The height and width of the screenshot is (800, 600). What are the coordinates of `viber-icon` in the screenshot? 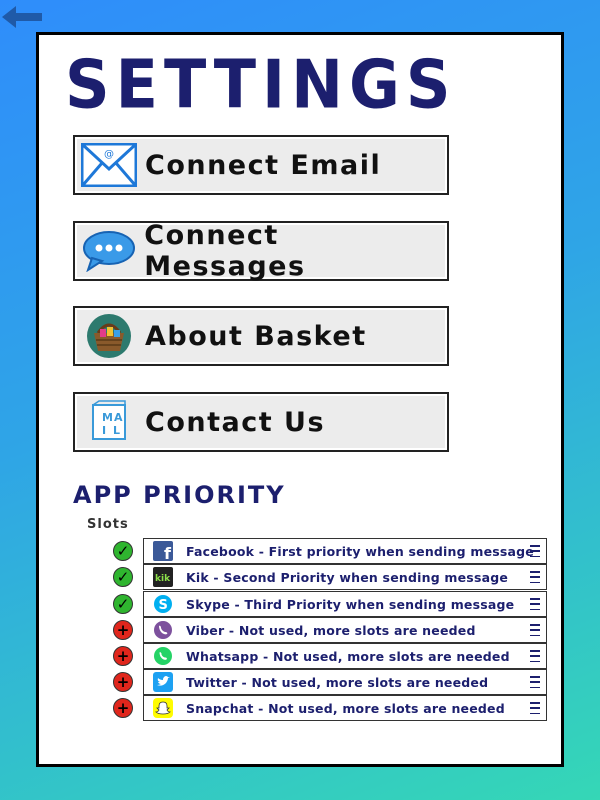 It's located at (163, 630).